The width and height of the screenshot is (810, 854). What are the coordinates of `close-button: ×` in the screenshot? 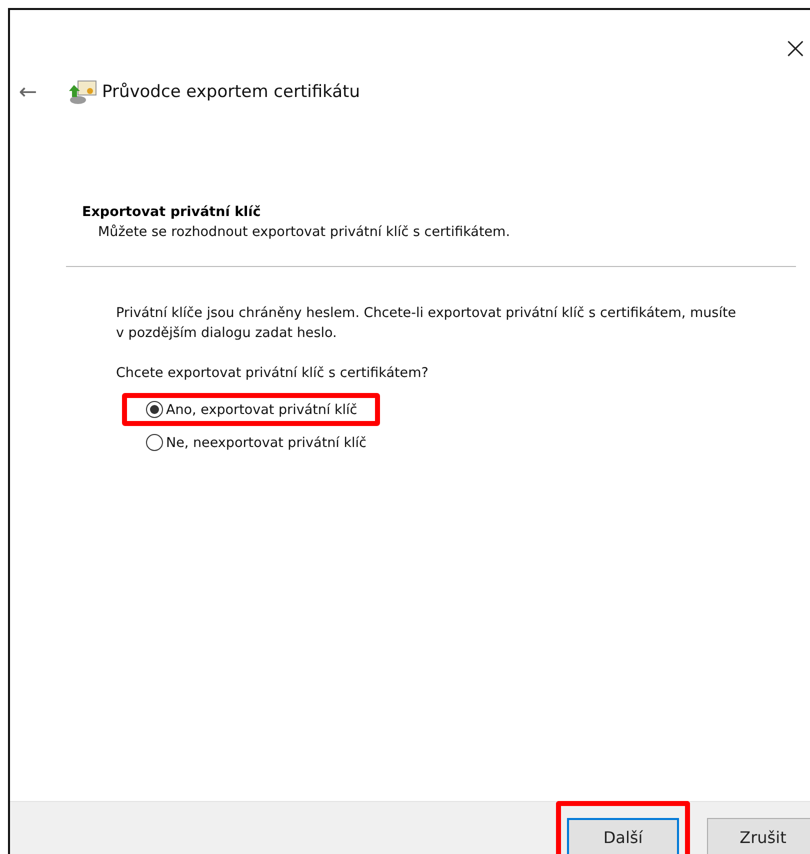 It's located at (795, 49).